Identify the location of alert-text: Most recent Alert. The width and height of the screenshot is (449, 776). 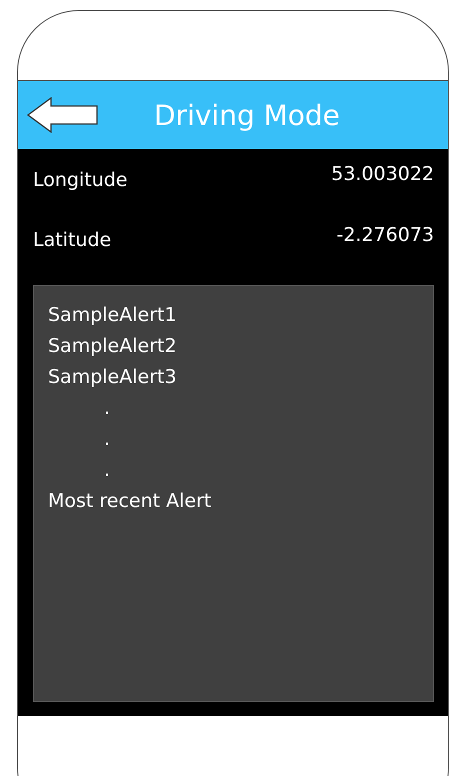
(130, 501).